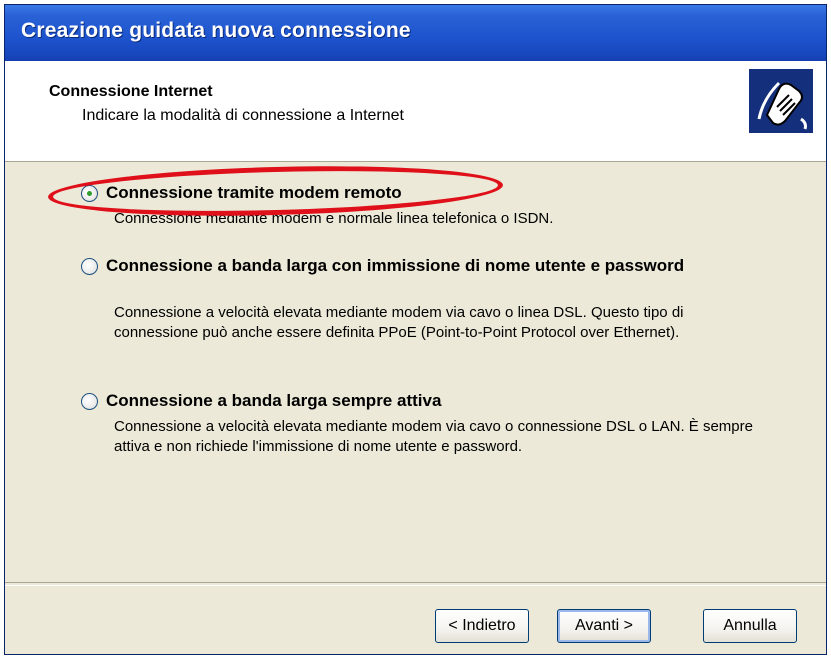  I want to click on radio-broadband-always-on, so click(89, 401).